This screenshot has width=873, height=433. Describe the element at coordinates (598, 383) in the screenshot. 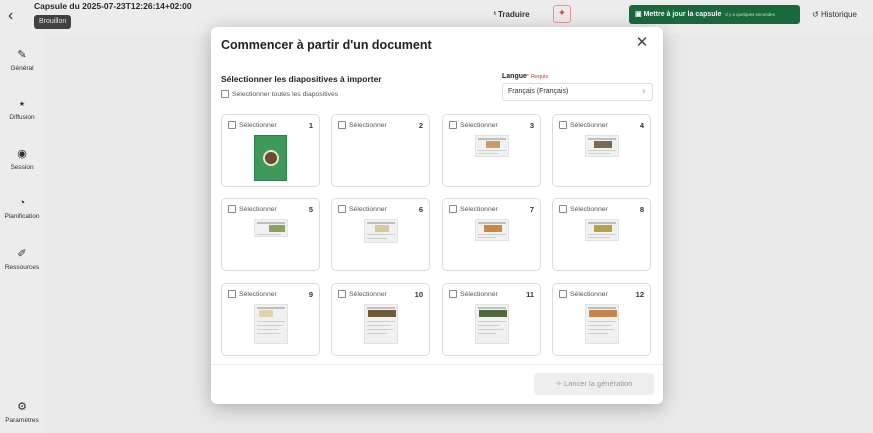

I see `start-generation-label: Lancer la génération` at that location.